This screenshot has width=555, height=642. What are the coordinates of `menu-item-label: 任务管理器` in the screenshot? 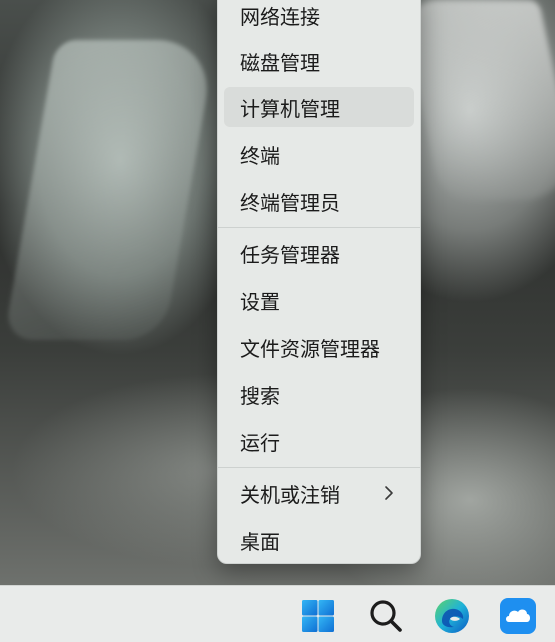 It's located at (290, 254).